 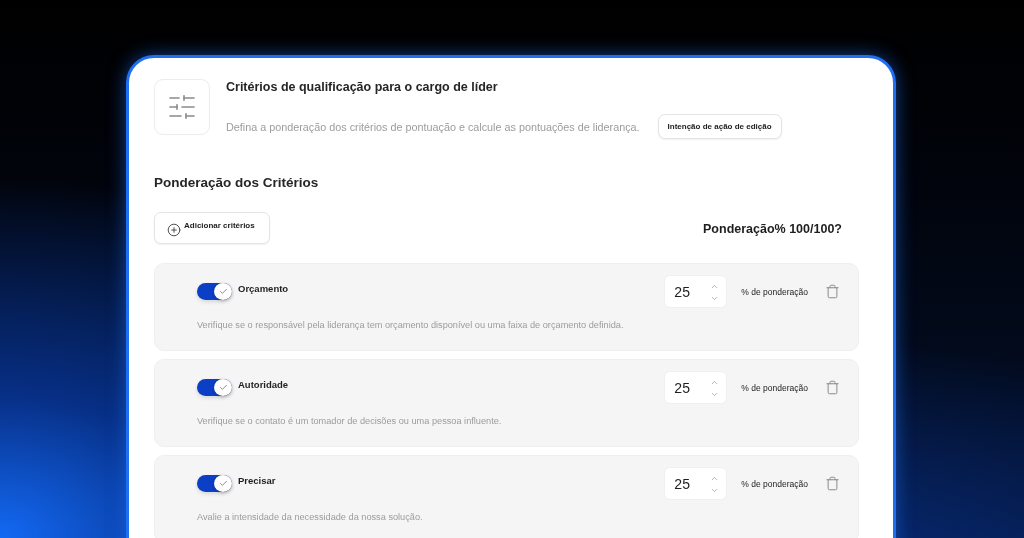 What do you see at coordinates (174, 230) in the screenshot?
I see `plus-circle-icon` at bounding box center [174, 230].